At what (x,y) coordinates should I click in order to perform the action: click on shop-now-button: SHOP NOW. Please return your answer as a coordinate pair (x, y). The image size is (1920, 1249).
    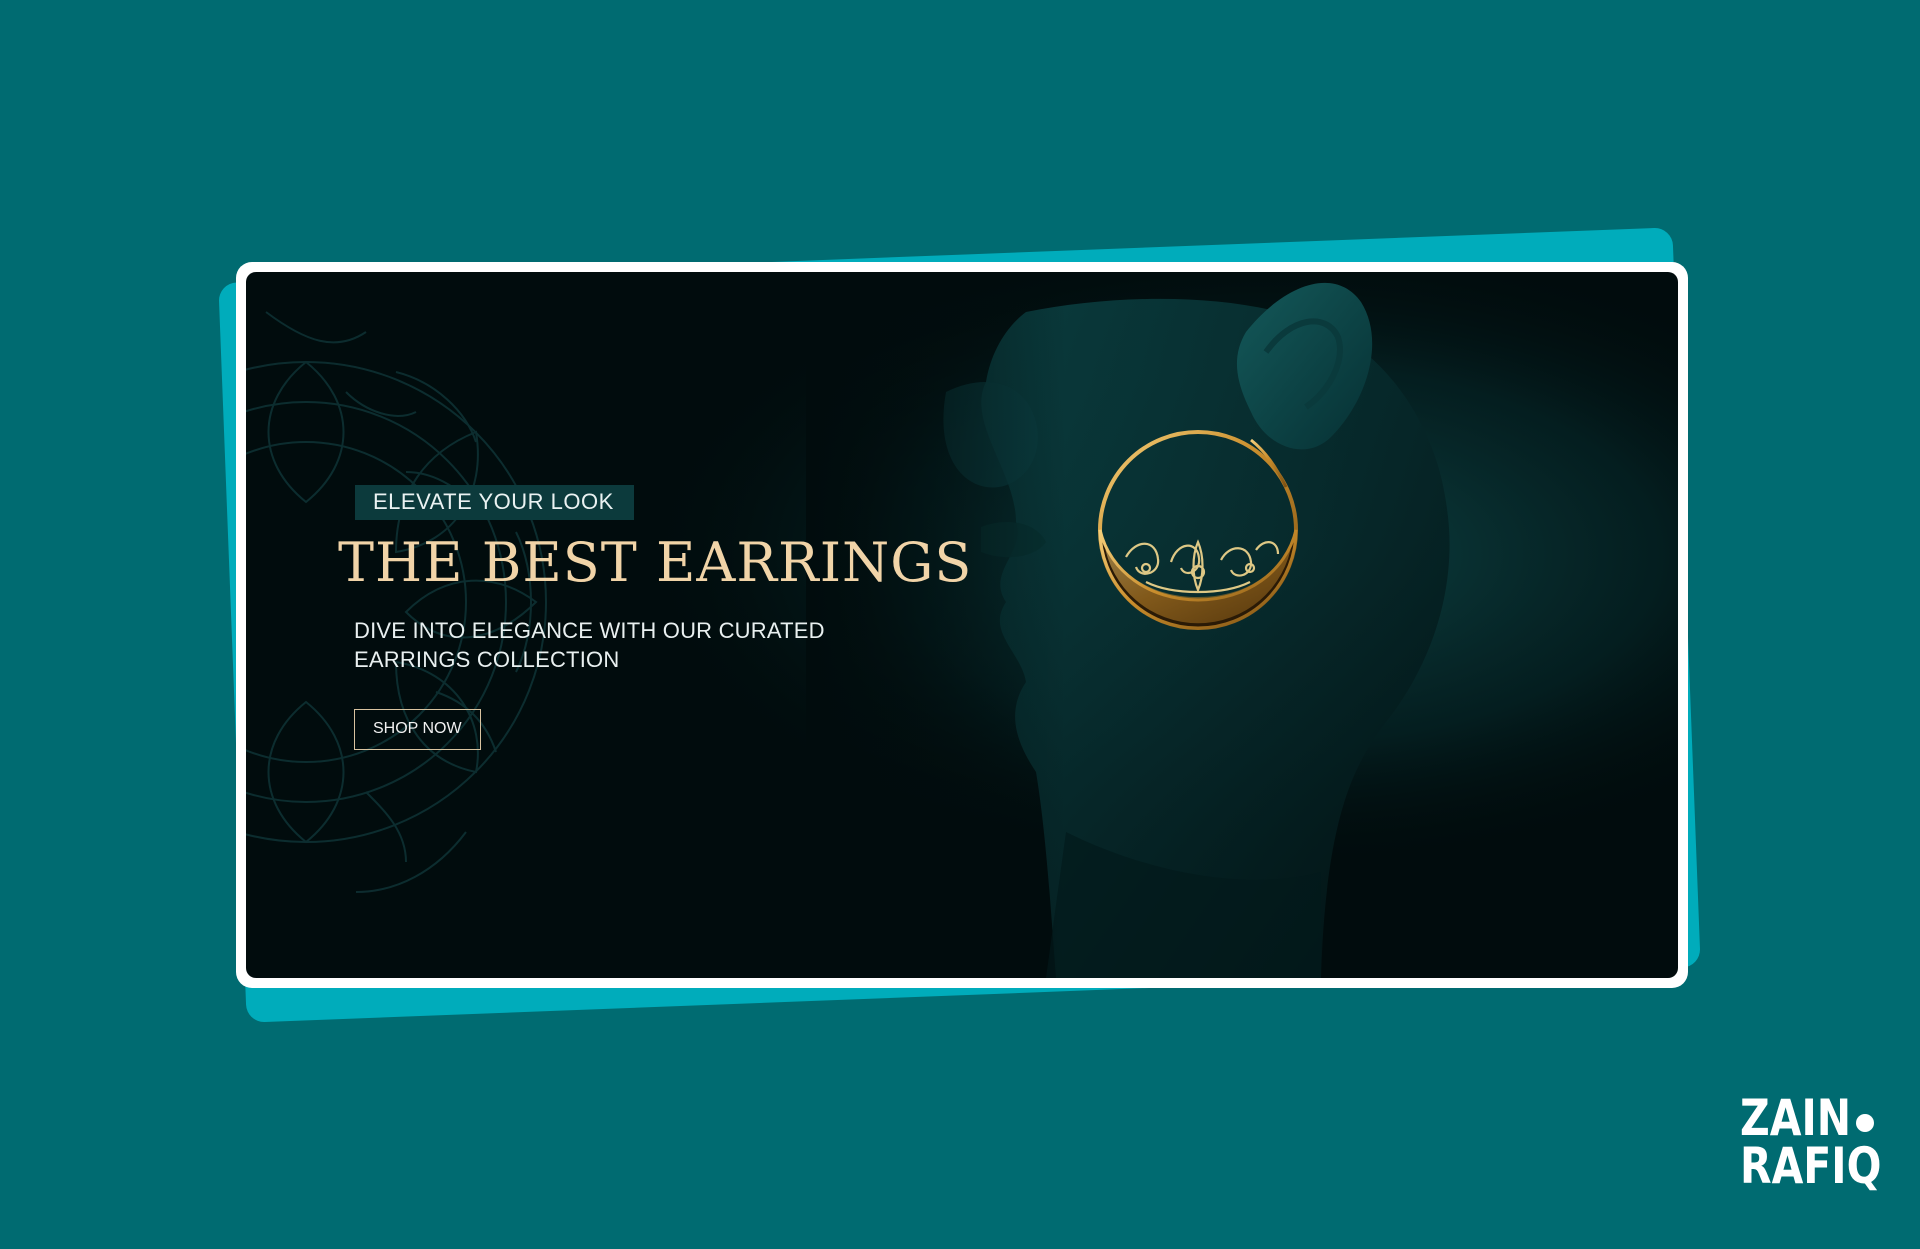
    Looking at the image, I should click on (417, 730).